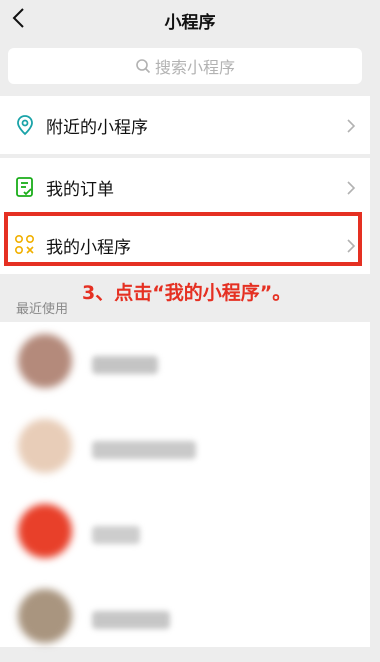 The height and width of the screenshot is (662, 380). I want to click on menu-item-label: 我的订单, so click(80, 189).